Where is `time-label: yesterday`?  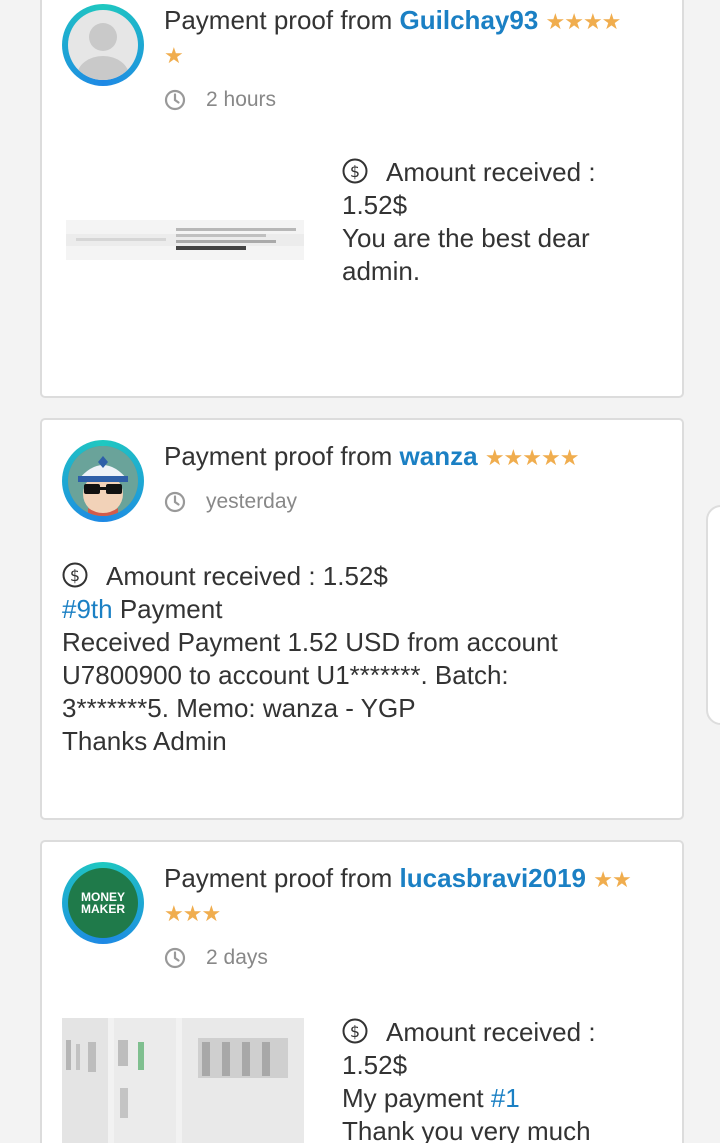
time-label: yesterday is located at coordinates (252, 501).